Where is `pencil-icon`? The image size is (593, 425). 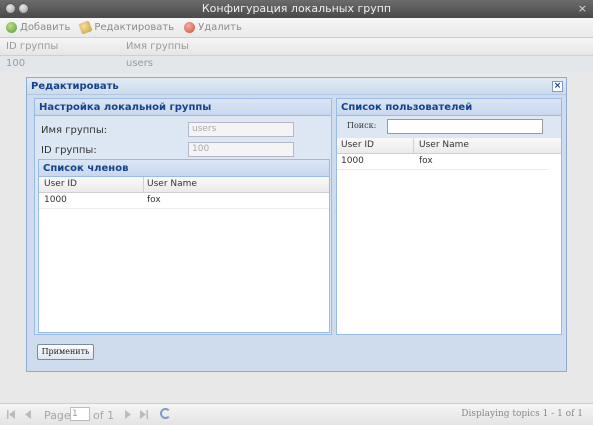 pencil-icon is located at coordinates (85, 27).